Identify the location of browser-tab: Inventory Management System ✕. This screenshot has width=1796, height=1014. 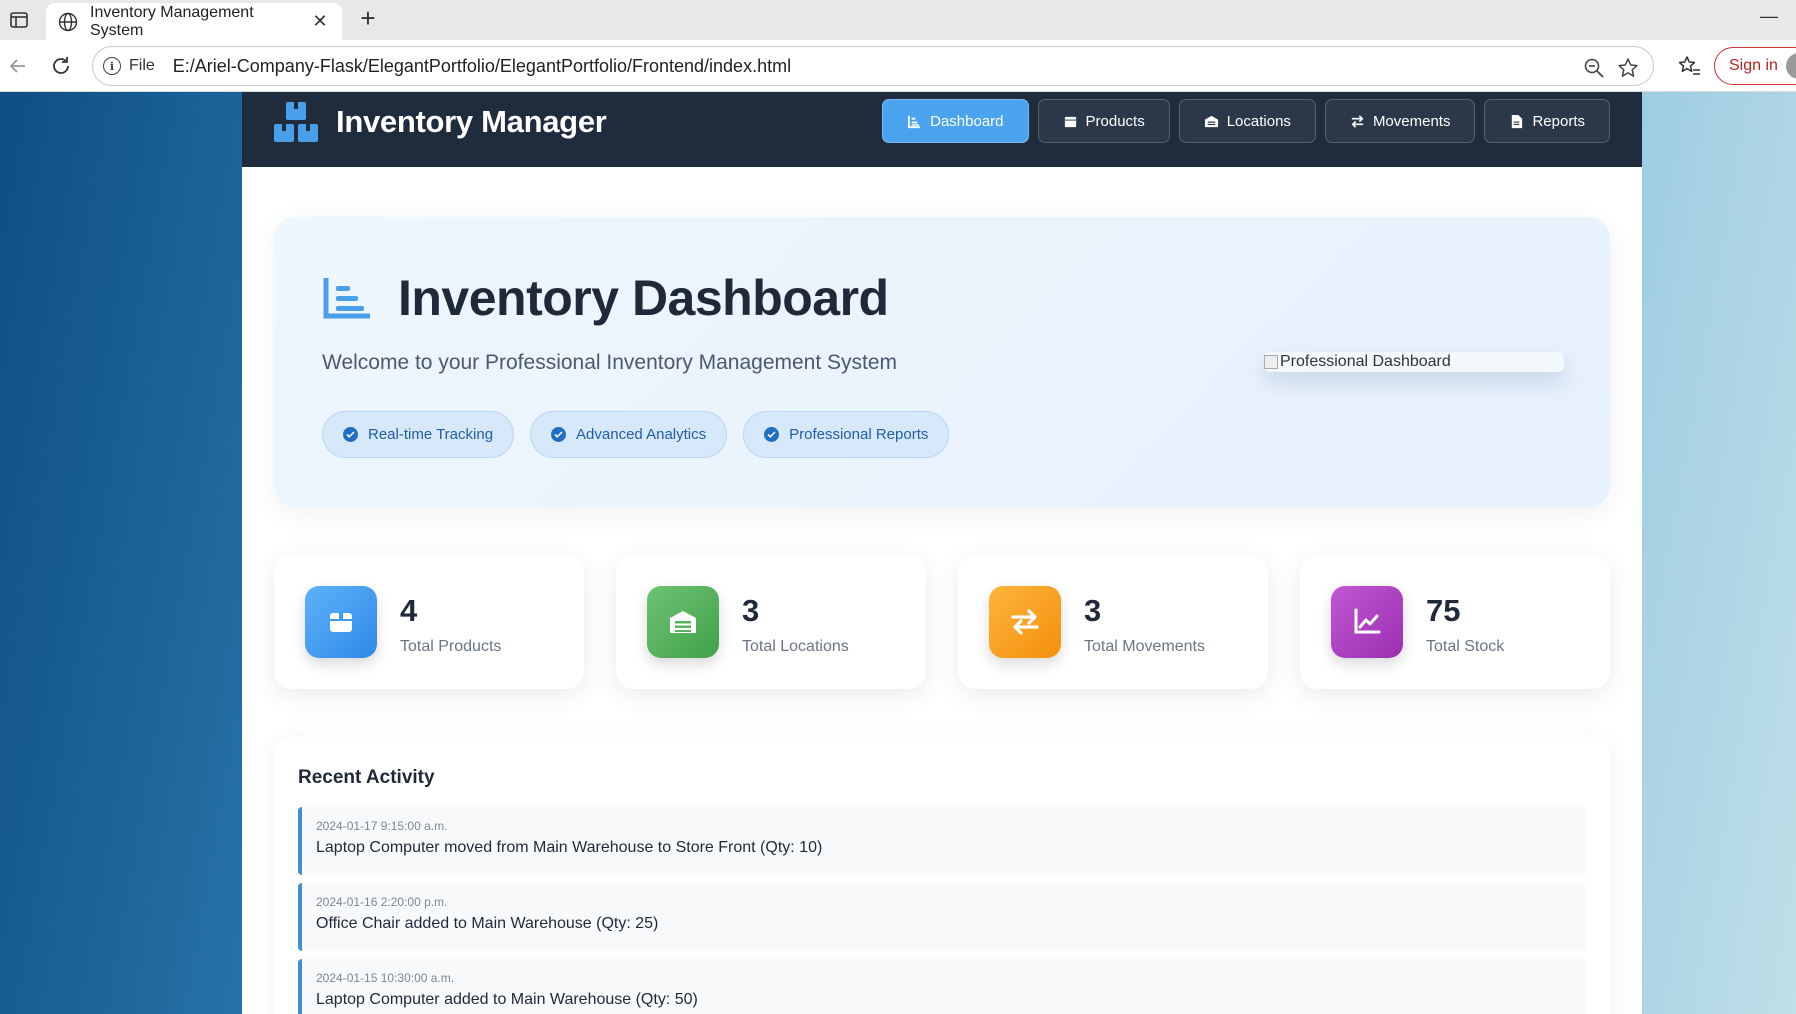
(194, 21).